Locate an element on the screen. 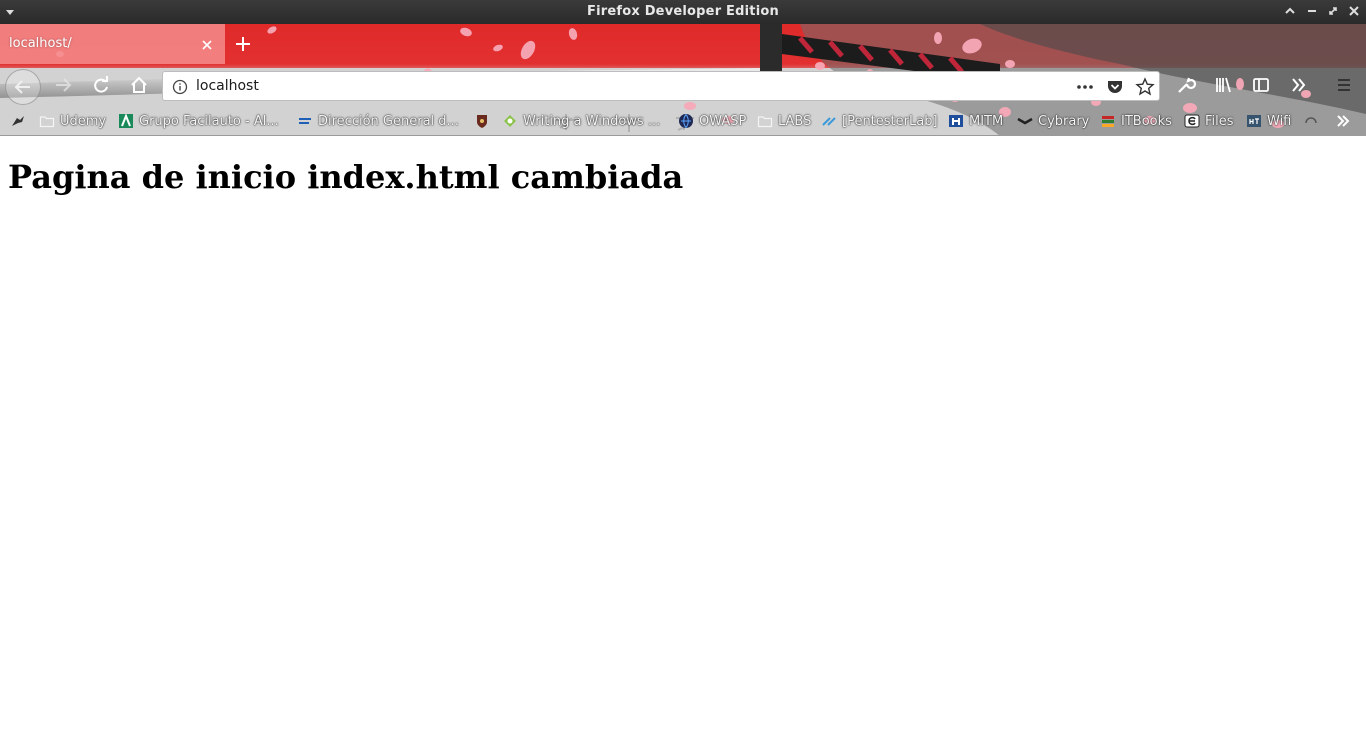  app-menu-button is located at coordinates (1344, 85).